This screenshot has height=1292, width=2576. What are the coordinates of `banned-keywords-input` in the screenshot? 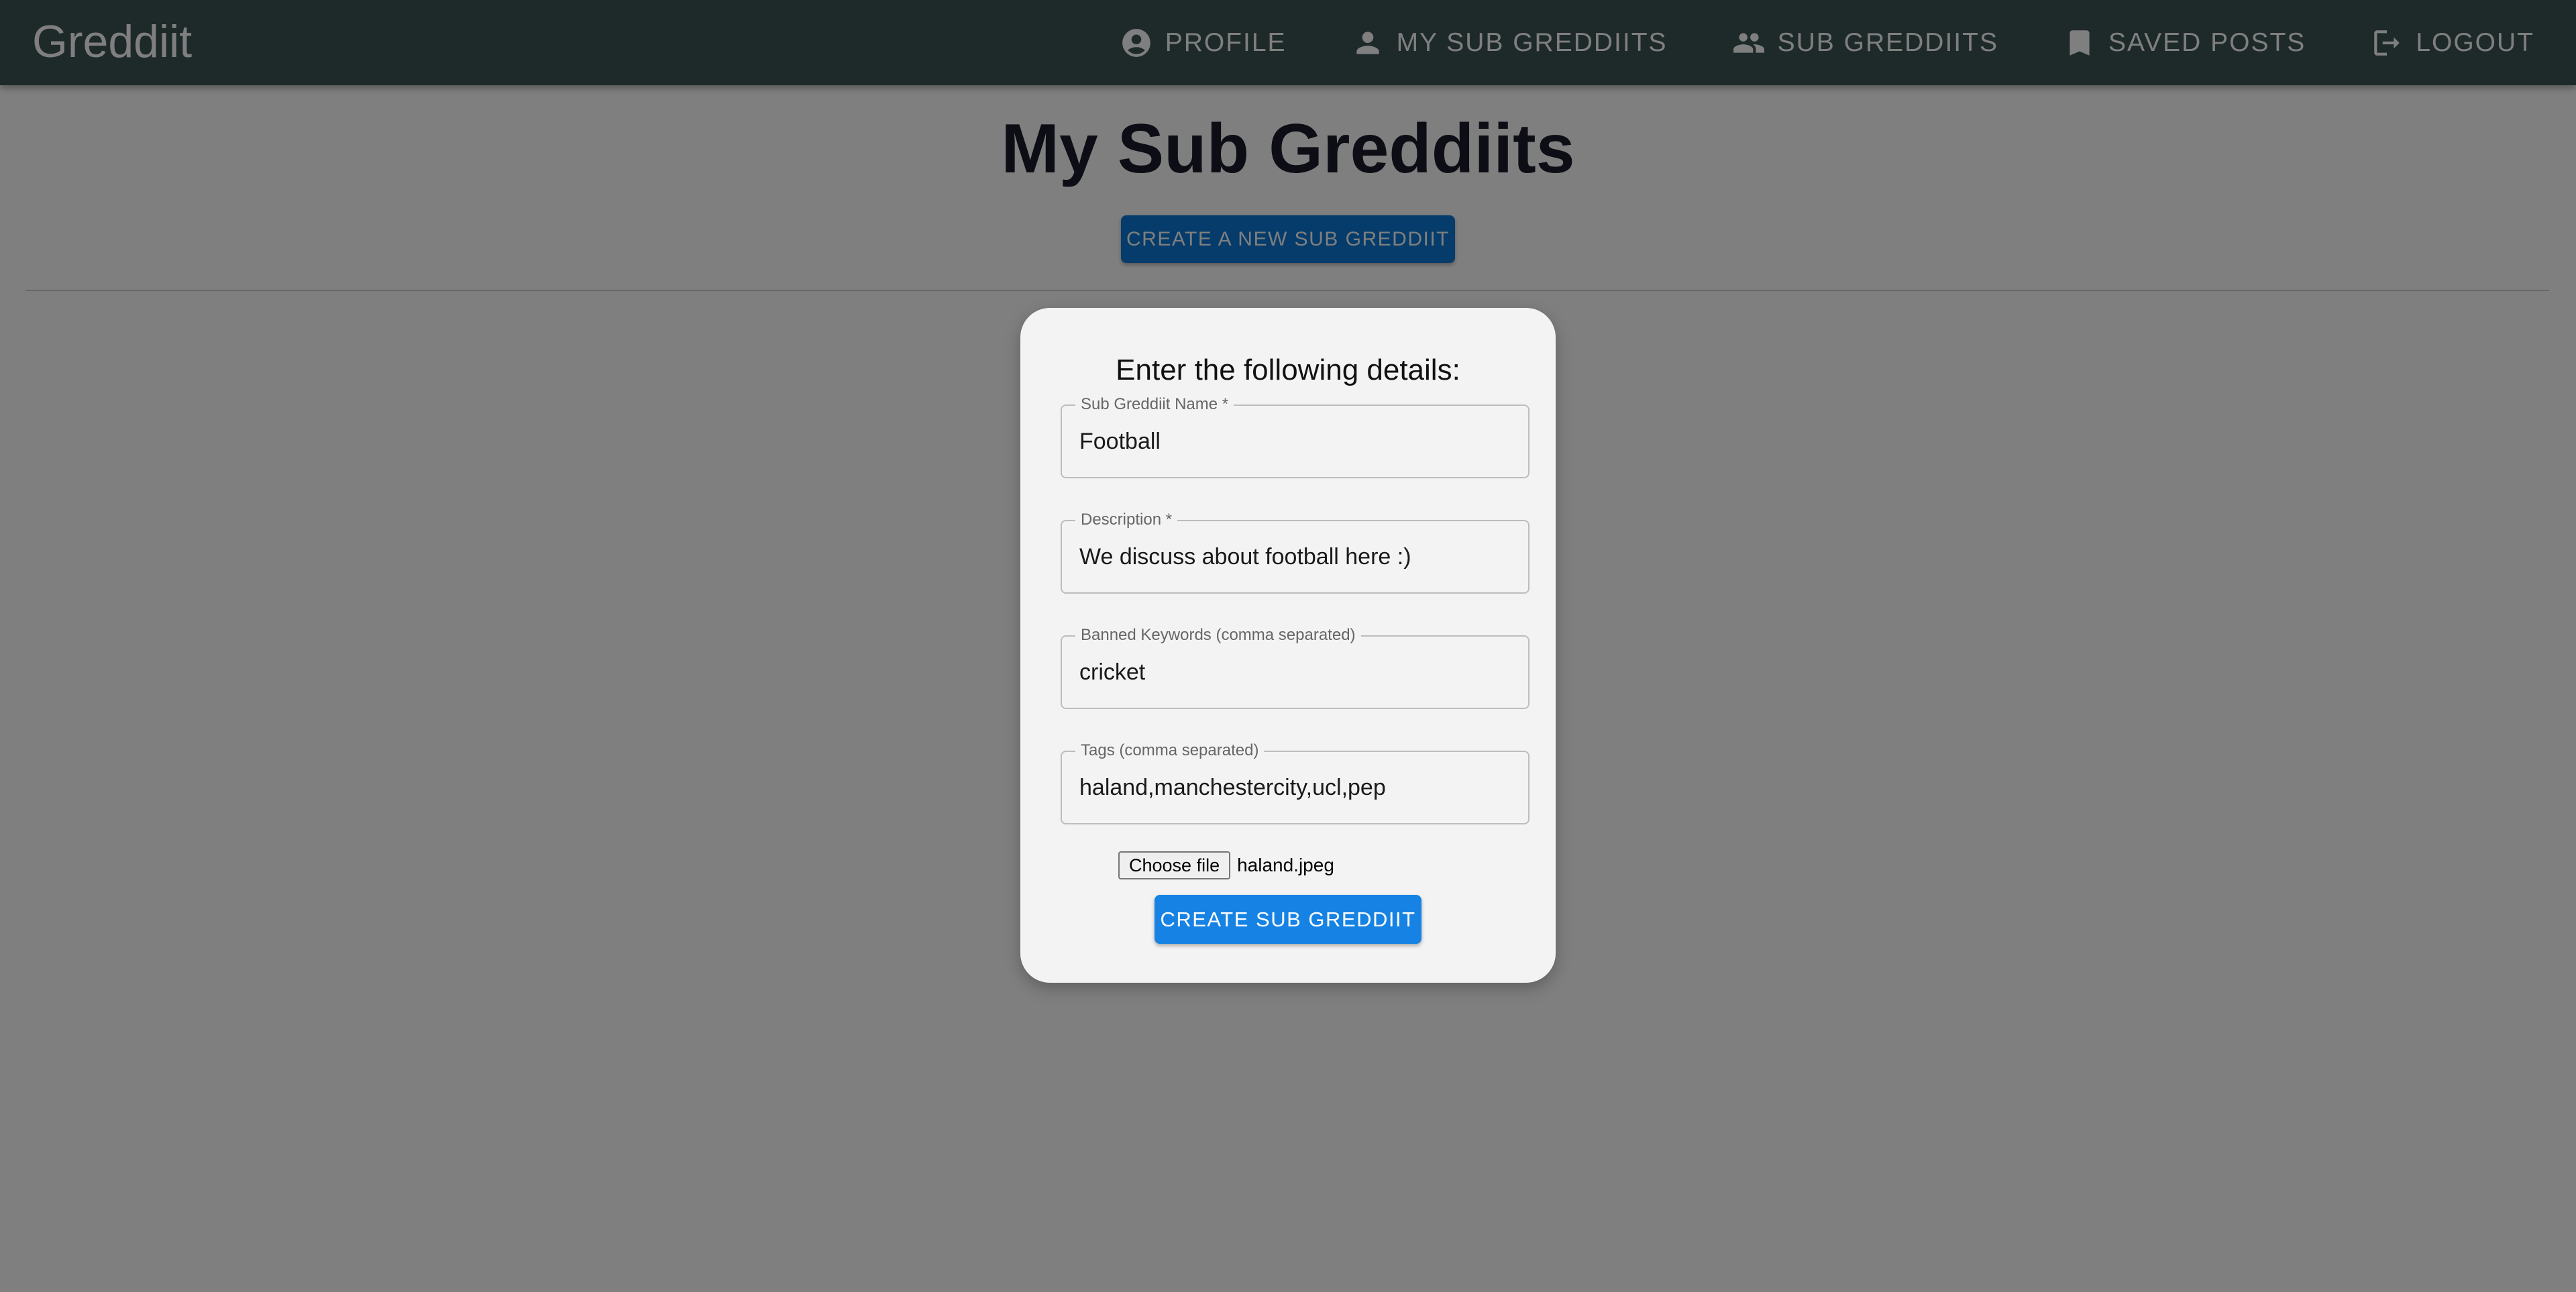 It's located at (1294, 672).